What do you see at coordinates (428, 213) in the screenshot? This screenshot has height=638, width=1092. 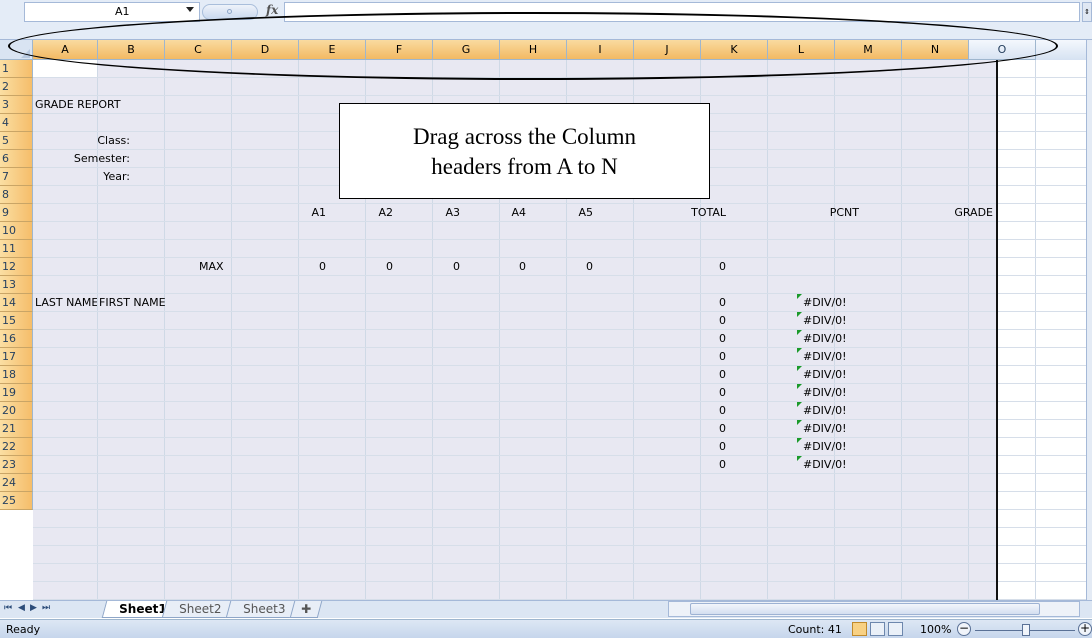 I see `header-a3: A3` at bounding box center [428, 213].